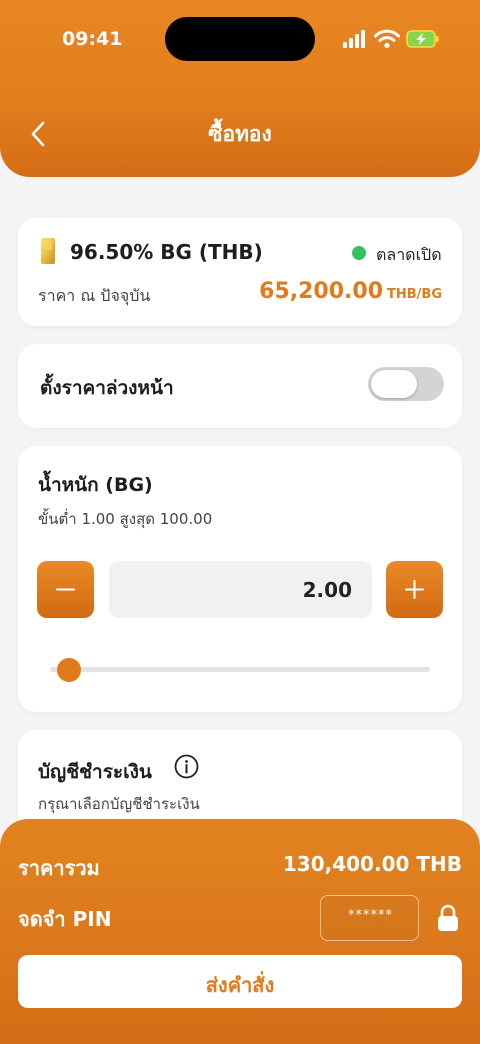 The height and width of the screenshot is (1044, 480). I want to click on increase-weight-button, so click(414, 589).